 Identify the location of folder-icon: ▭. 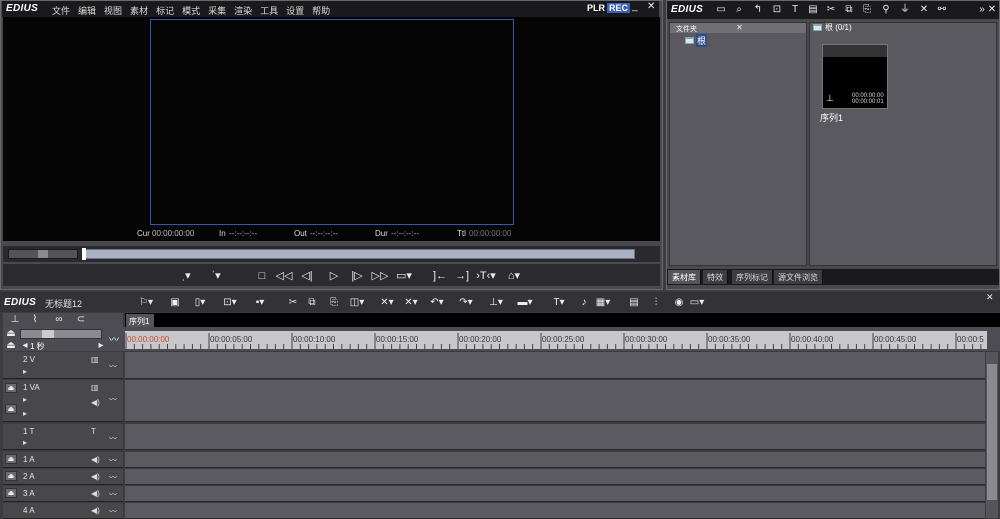
(721, 10).